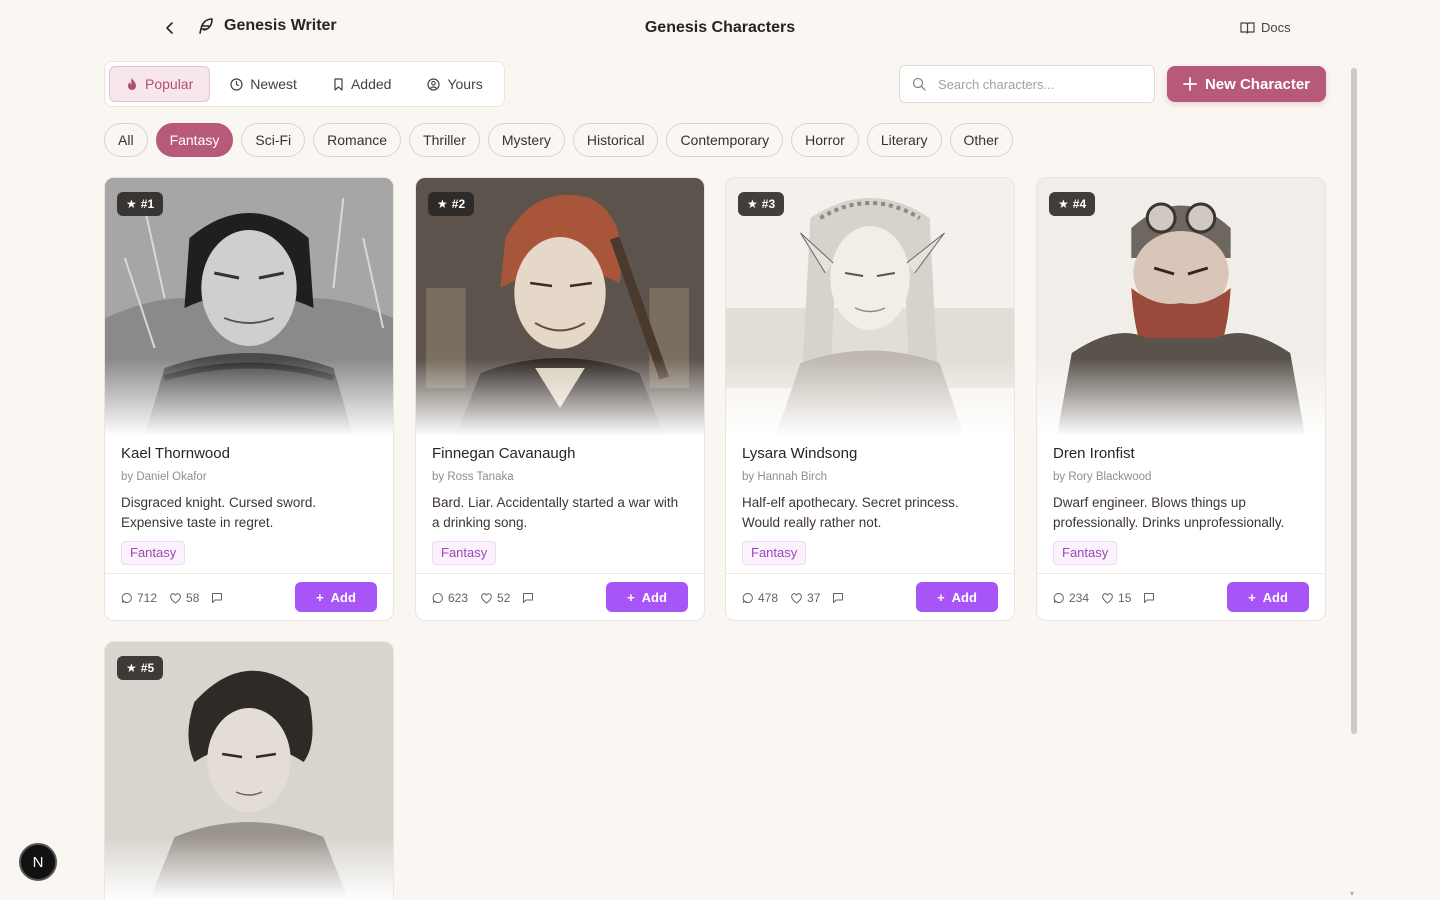 The image size is (1440, 900). Describe the element at coordinates (981, 140) in the screenshot. I see `genre-chip-other: Other` at that location.